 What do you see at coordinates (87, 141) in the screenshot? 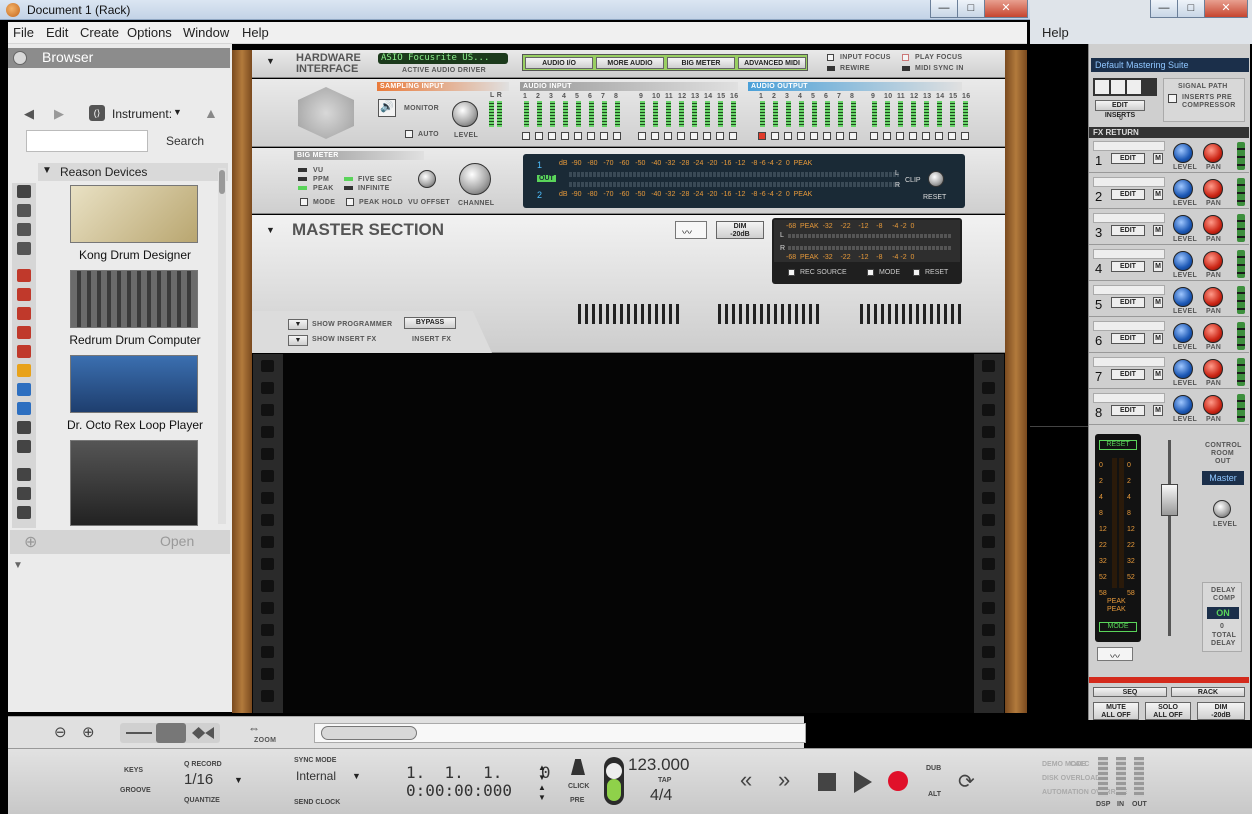
I see `browser-search-input` at bounding box center [87, 141].